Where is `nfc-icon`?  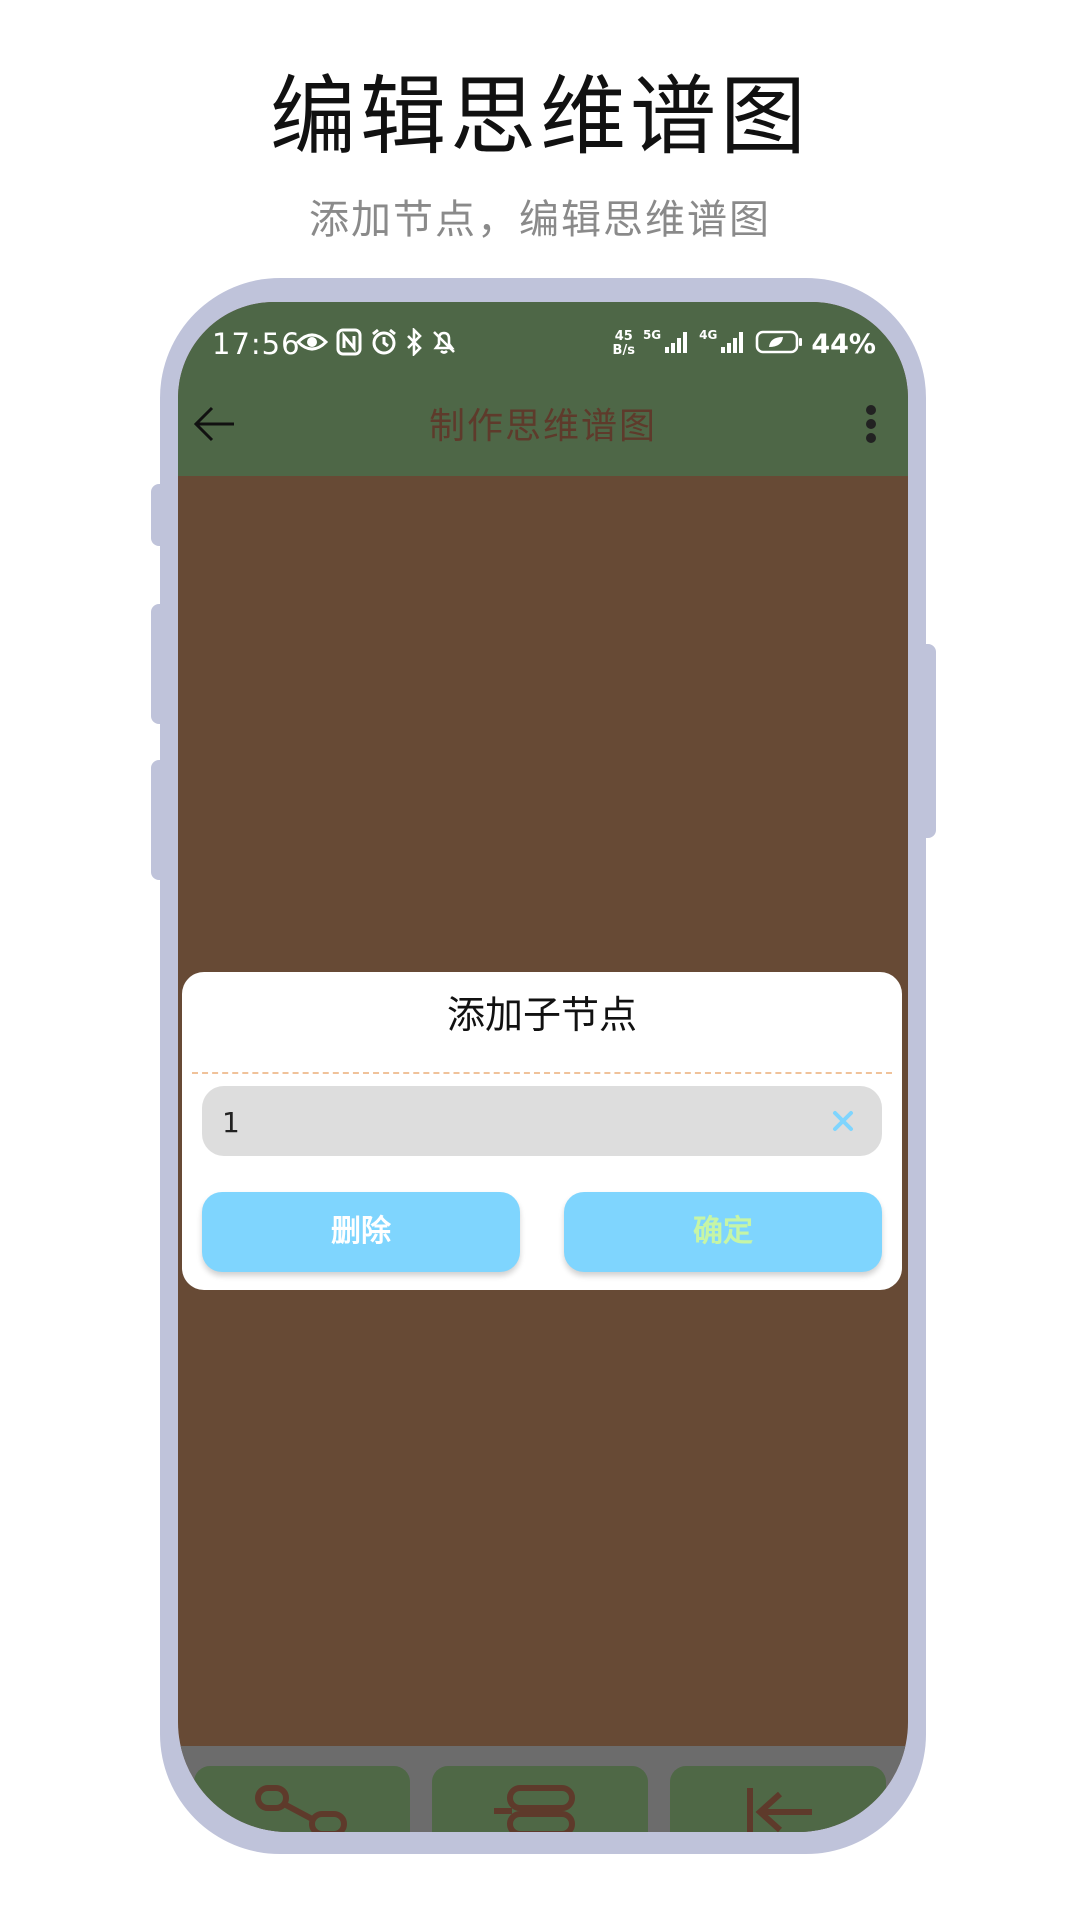 nfc-icon is located at coordinates (349, 344).